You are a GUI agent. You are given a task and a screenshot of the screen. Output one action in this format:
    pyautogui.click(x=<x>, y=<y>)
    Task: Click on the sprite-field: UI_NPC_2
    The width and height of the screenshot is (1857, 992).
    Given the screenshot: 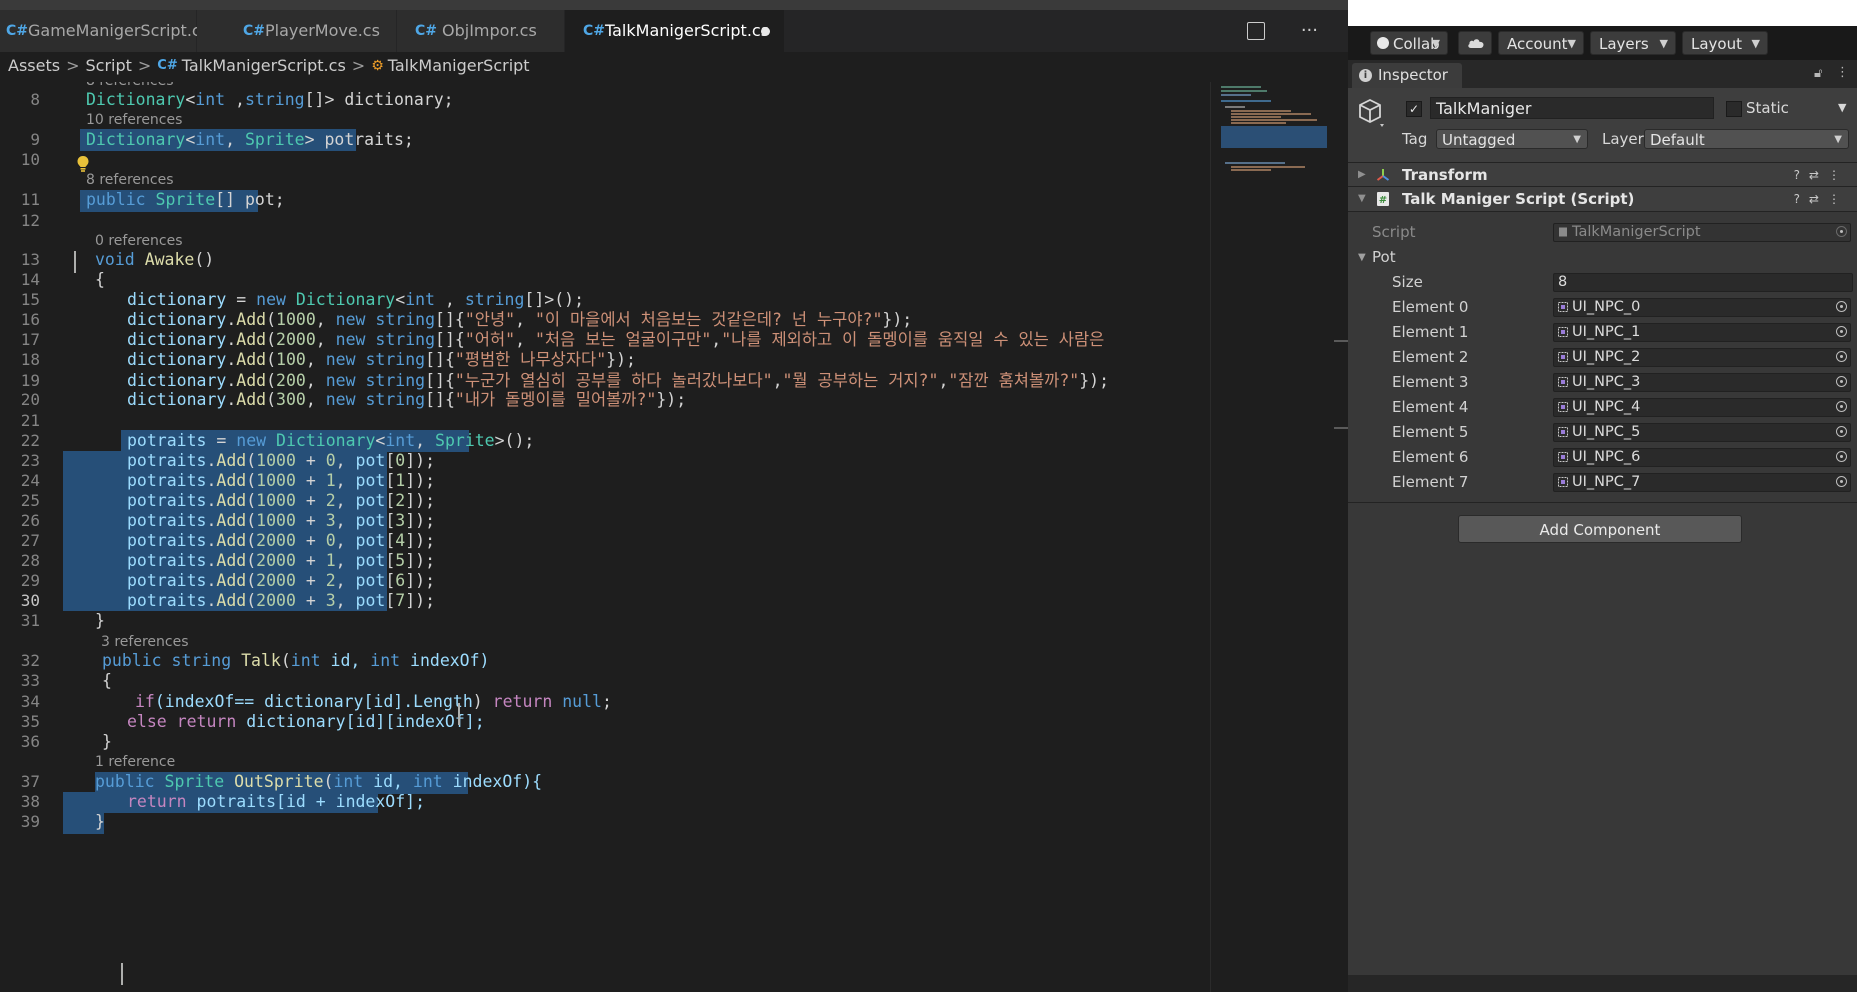 What is the action you would take?
    pyautogui.click(x=1702, y=357)
    